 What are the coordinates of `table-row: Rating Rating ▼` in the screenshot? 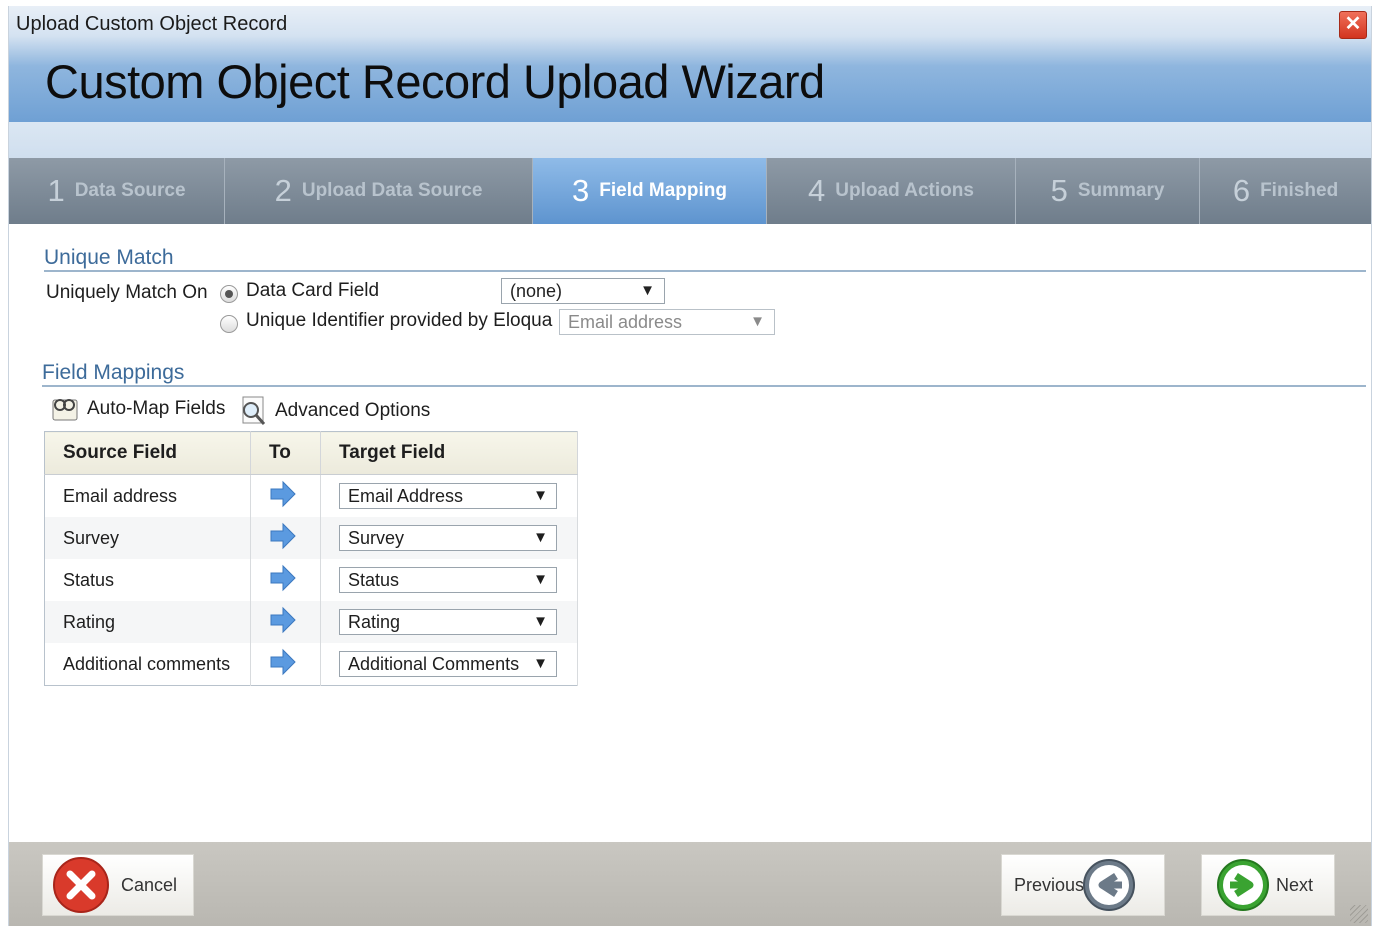 It's located at (311, 622).